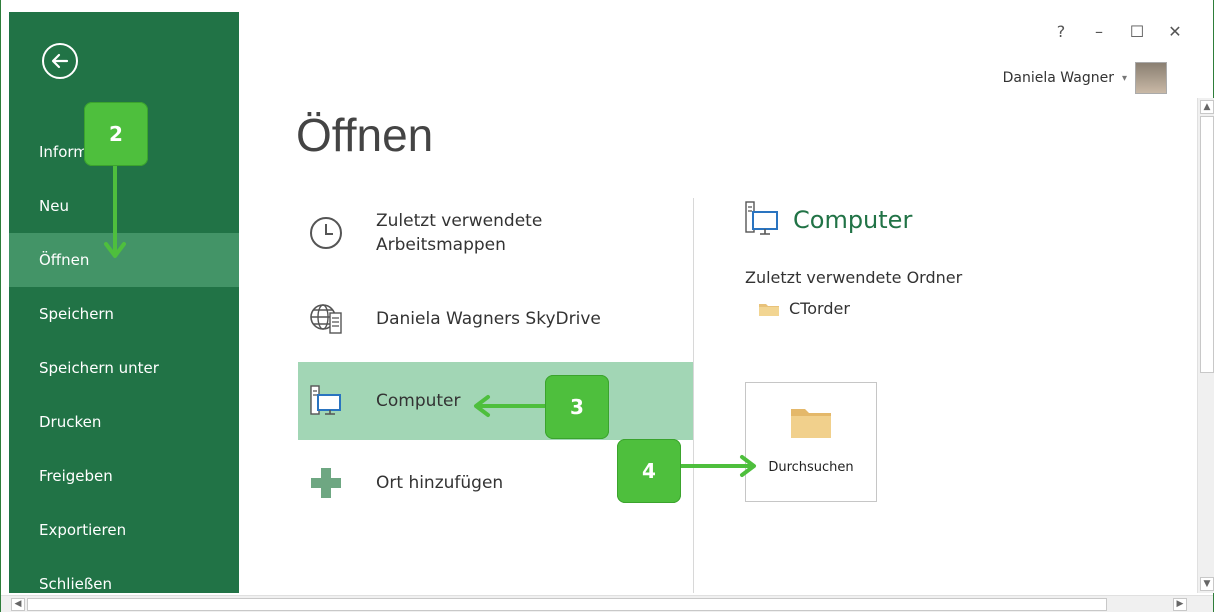  I want to click on place-label: Ort hinzufügen, so click(440, 483).